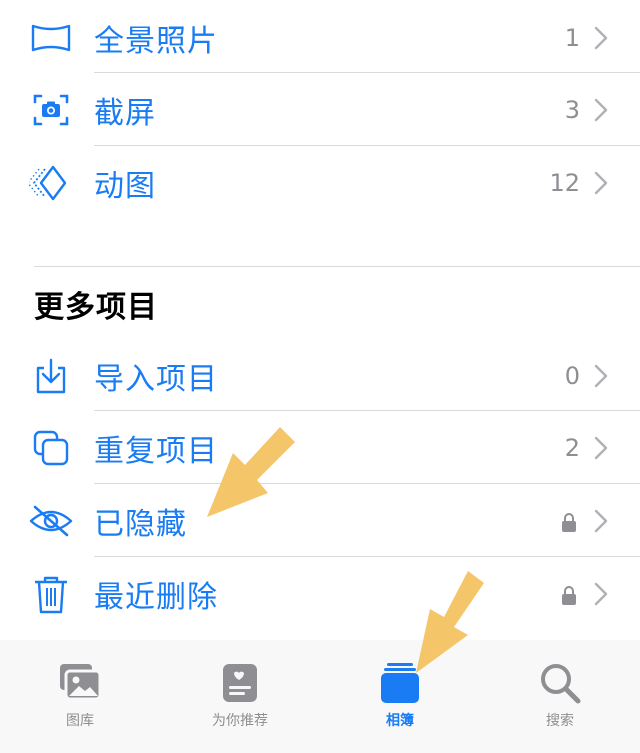 The height and width of the screenshot is (753, 640). I want to click on tab-search: 搜索, so click(560, 700).